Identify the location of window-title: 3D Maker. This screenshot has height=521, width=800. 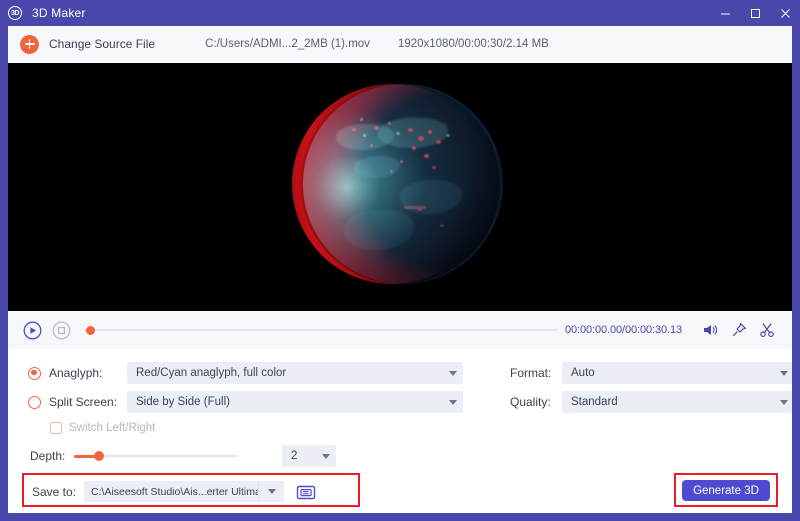
(59, 13).